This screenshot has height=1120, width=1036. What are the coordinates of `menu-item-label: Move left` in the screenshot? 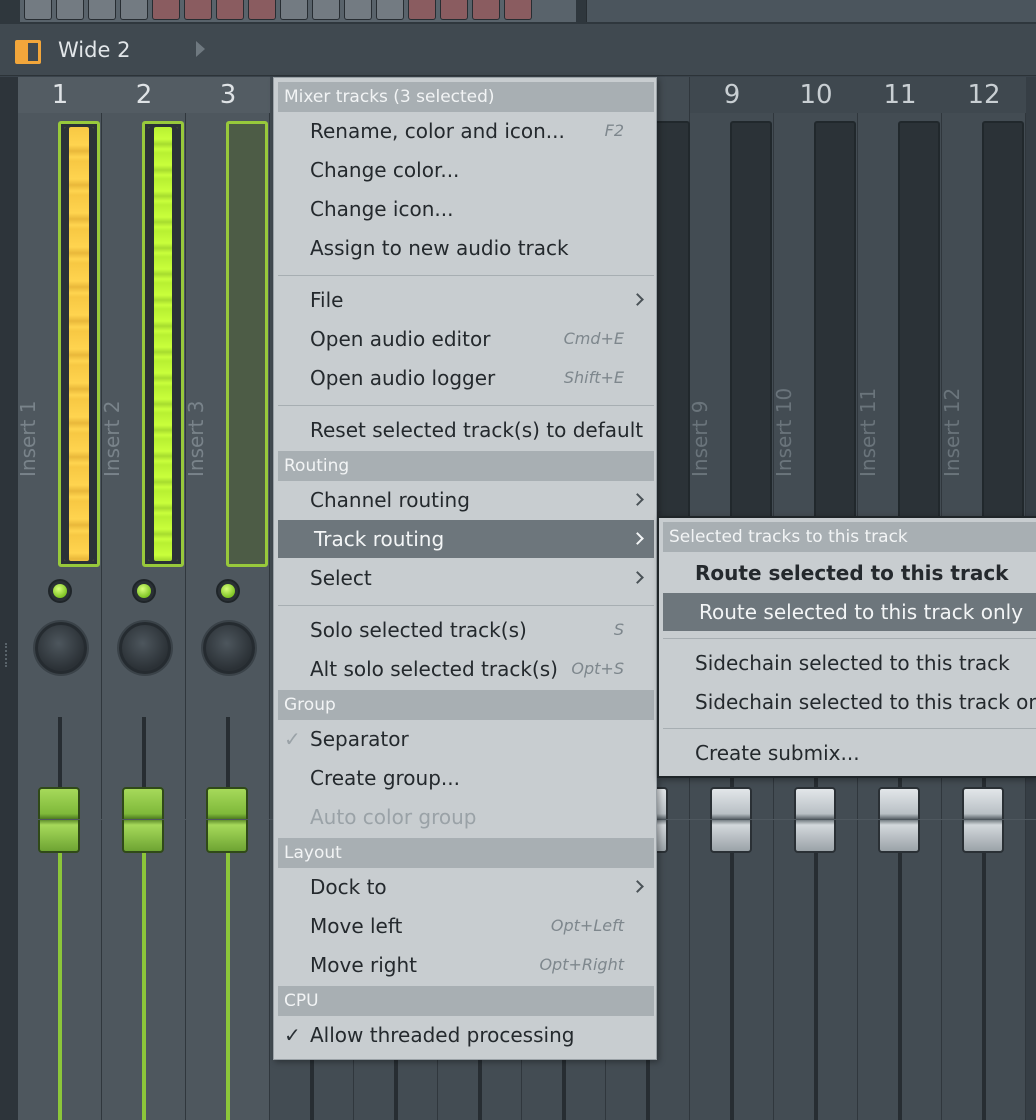 It's located at (356, 926).